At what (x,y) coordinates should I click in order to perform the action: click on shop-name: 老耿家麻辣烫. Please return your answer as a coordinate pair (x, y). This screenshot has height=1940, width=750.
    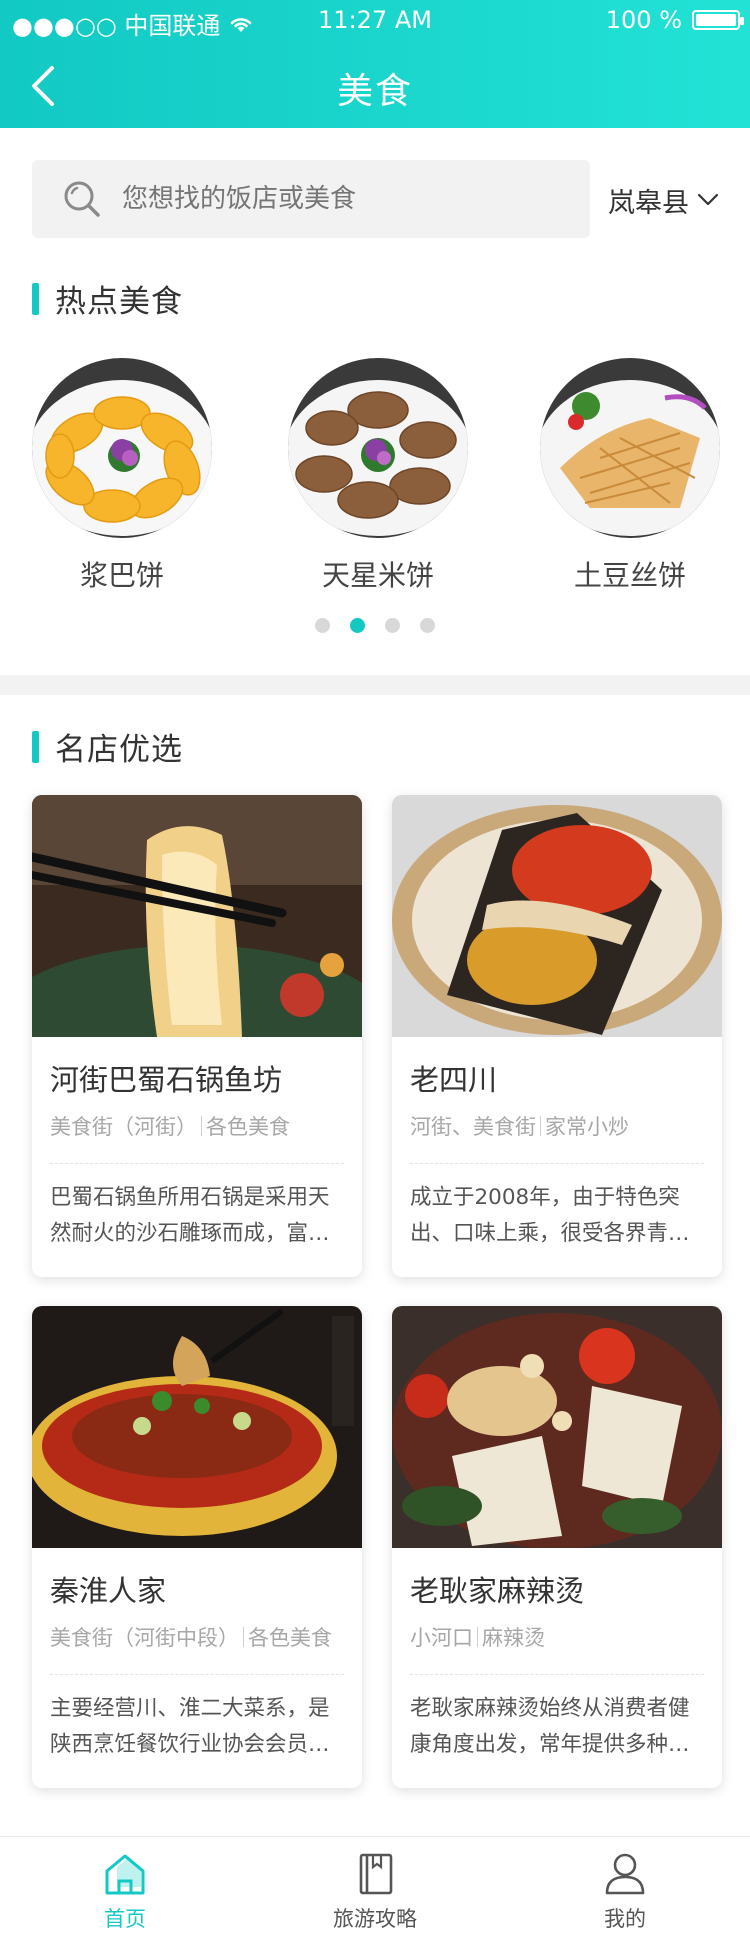
    Looking at the image, I should click on (497, 1591).